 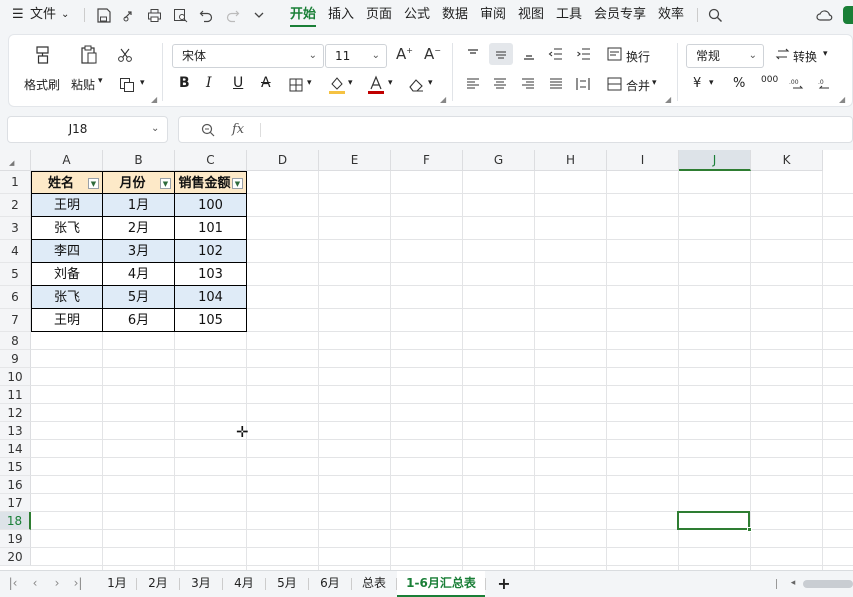 What do you see at coordinates (139, 274) in the screenshot?
I see `data-cell: 4月` at bounding box center [139, 274].